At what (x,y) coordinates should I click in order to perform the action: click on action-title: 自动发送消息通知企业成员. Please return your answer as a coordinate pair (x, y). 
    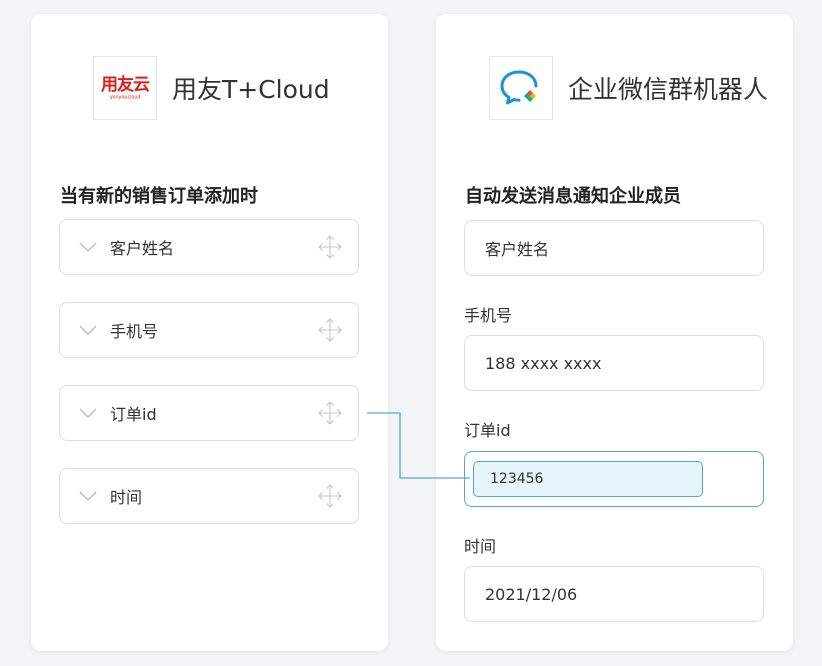
    Looking at the image, I should click on (573, 196).